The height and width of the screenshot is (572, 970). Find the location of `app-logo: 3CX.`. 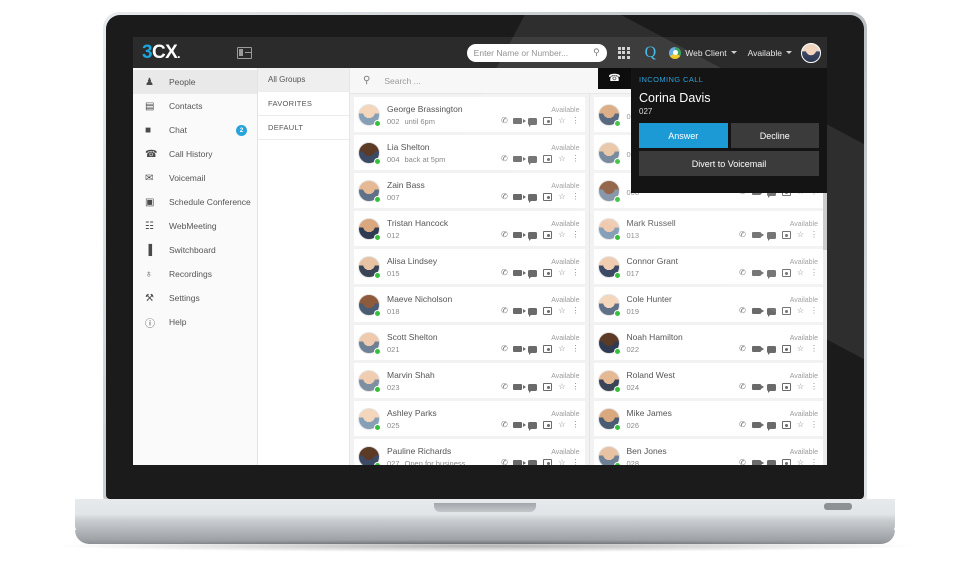

app-logo: 3CX. is located at coordinates (161, 52).